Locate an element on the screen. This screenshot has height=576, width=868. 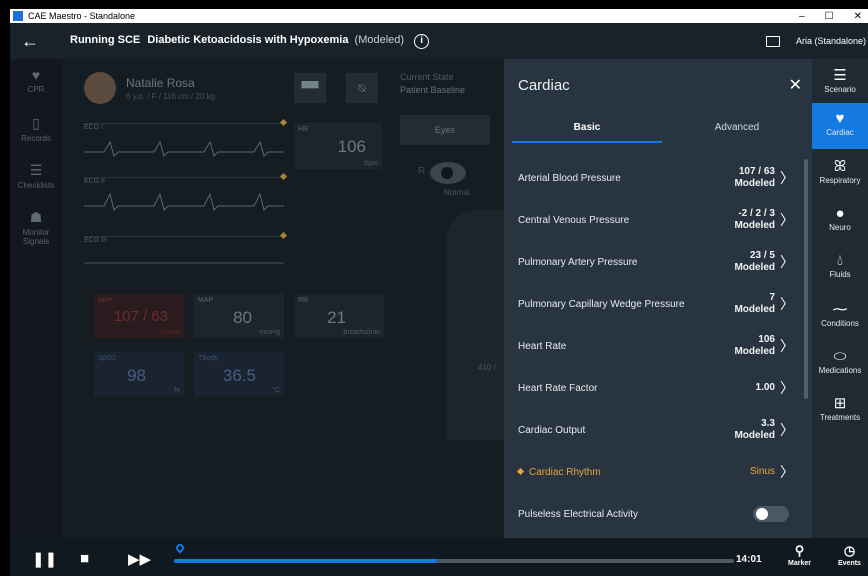
nav-checklists: ☰ Checklists is located at coordinates (36, 176).